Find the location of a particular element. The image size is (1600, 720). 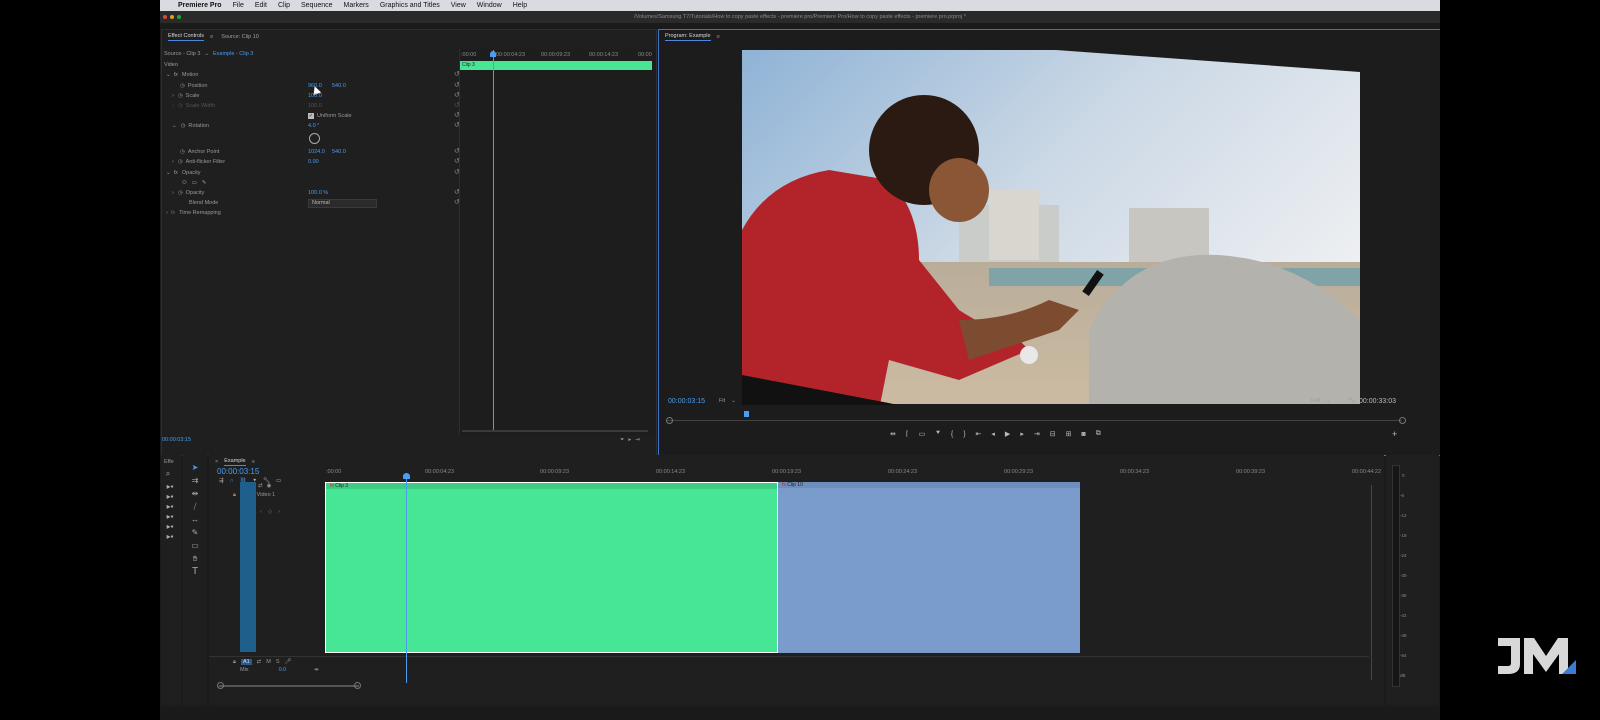

track-select-tool-icon: ⇉ is located at coordinates (195, 481).